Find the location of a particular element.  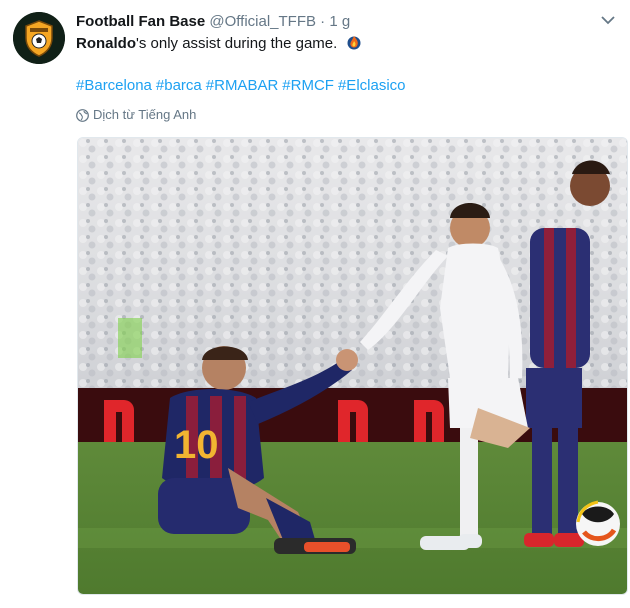

fire-emoji-icon is located at coordinates (354, 45).